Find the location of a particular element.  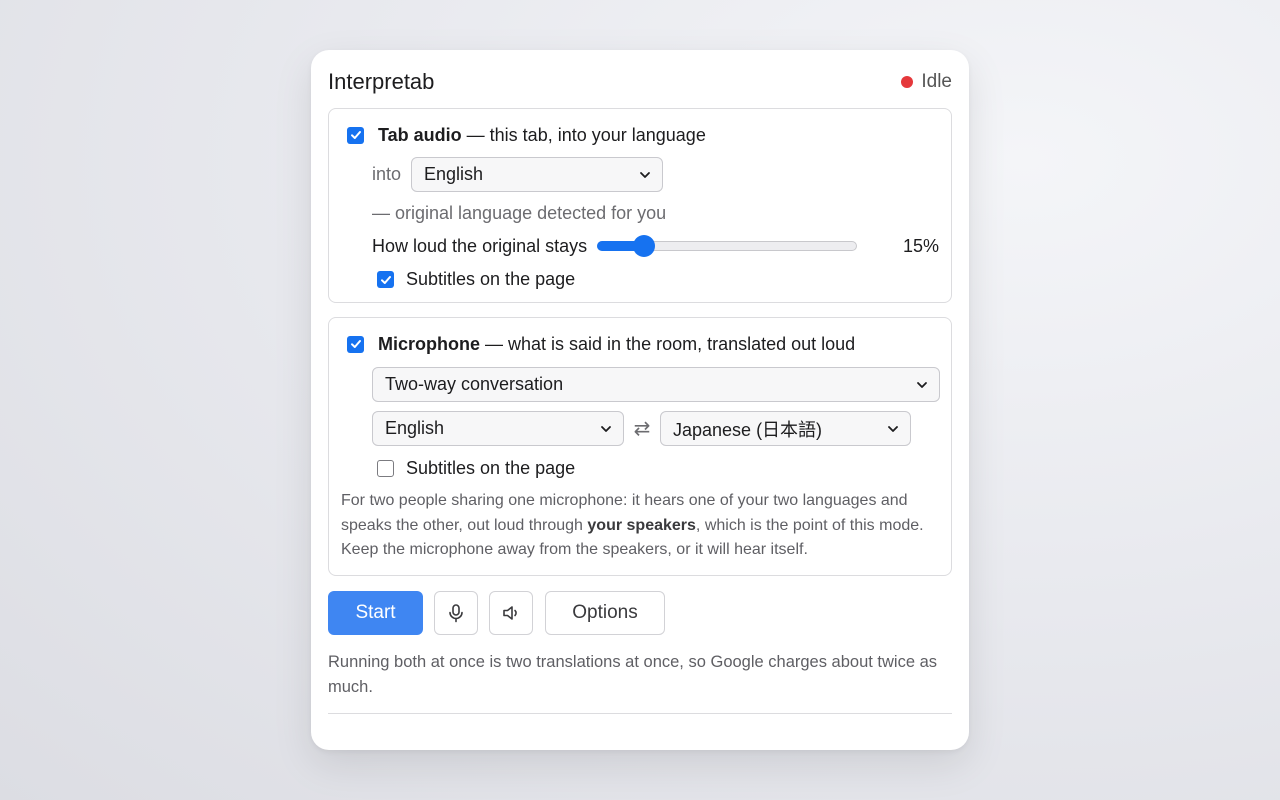

language-pair-row: English ⇄ Japanese (日本語) is located at coordinates (655, 428).